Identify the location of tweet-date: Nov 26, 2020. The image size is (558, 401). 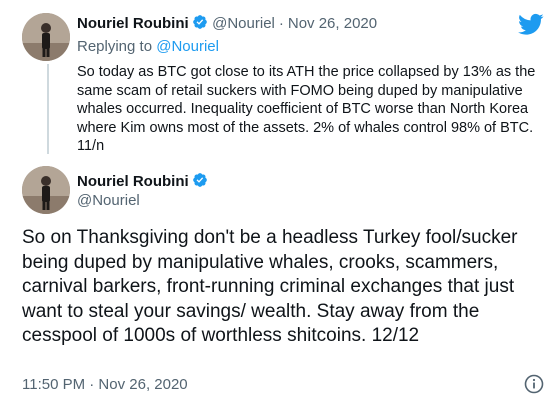
(332, 23).